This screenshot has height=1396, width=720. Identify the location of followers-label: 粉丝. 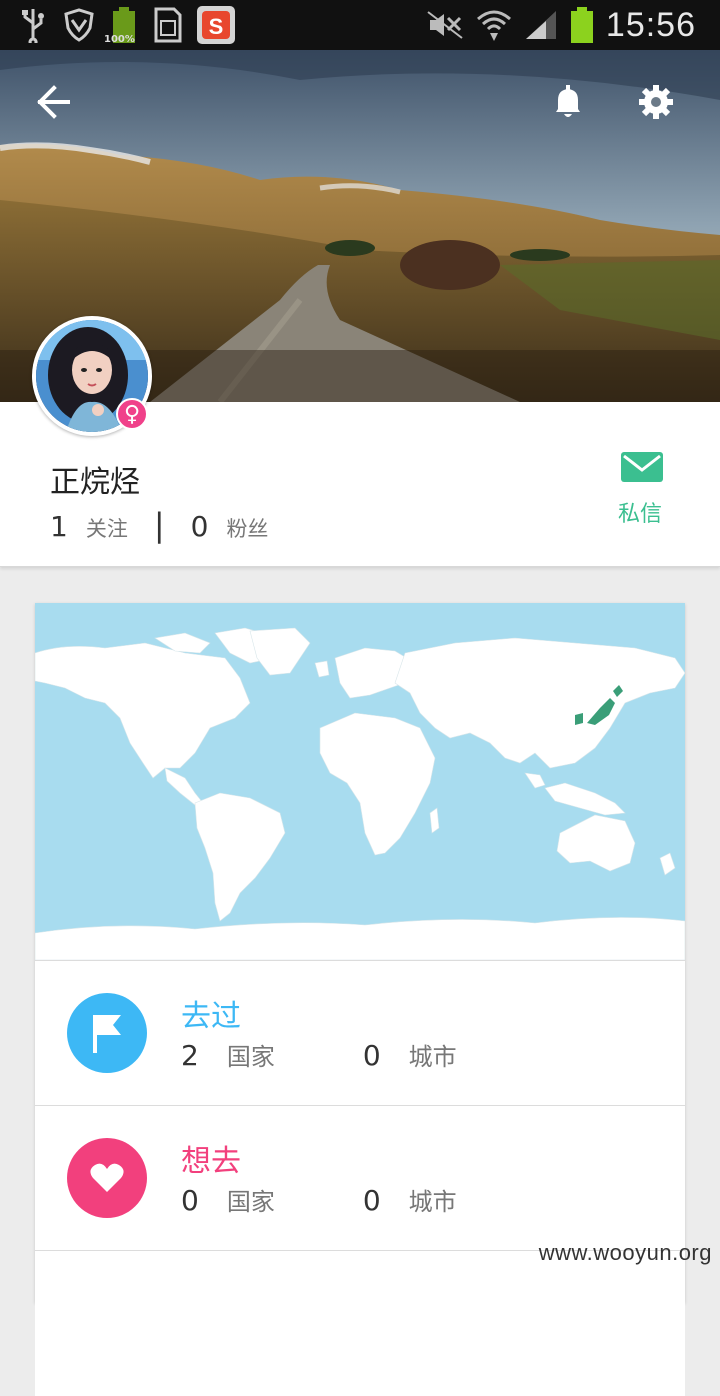
(247, 528).